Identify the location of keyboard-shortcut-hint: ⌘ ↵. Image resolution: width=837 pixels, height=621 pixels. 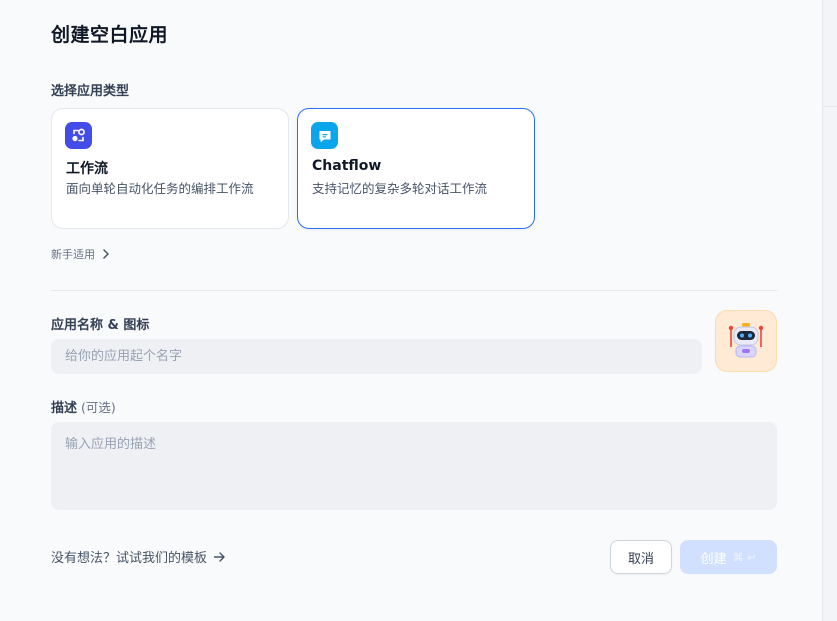
(744, 557).